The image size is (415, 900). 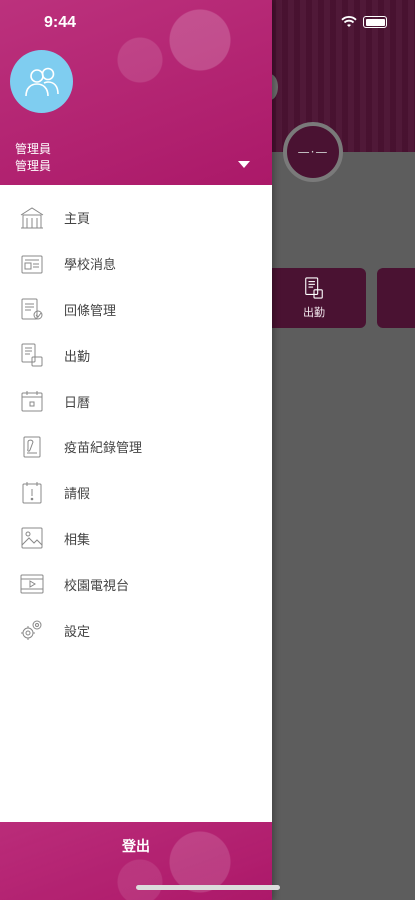 I want to click on menu-item-label: 回條管理, so click(x=90, y=311).